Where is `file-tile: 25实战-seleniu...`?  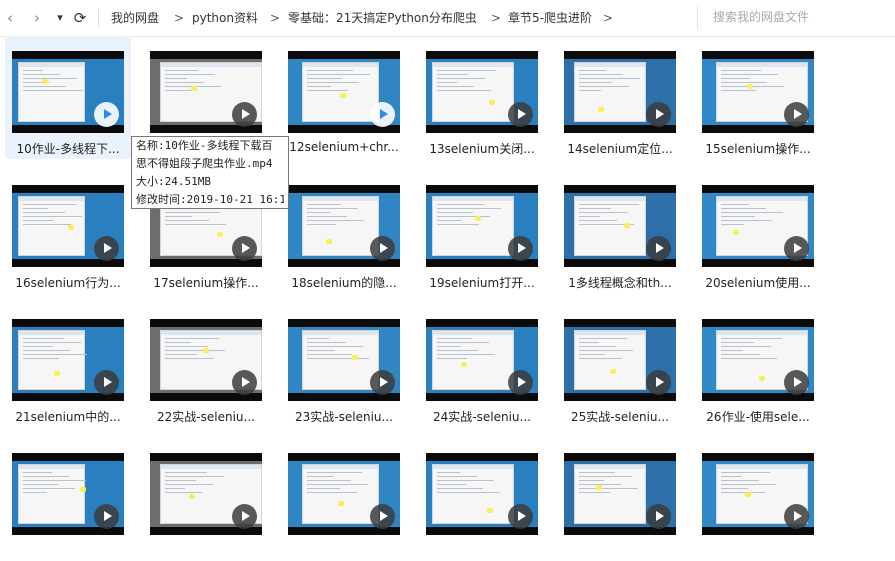
file-tile: 25实战-seleniu... is located at coordinates (620, 365).